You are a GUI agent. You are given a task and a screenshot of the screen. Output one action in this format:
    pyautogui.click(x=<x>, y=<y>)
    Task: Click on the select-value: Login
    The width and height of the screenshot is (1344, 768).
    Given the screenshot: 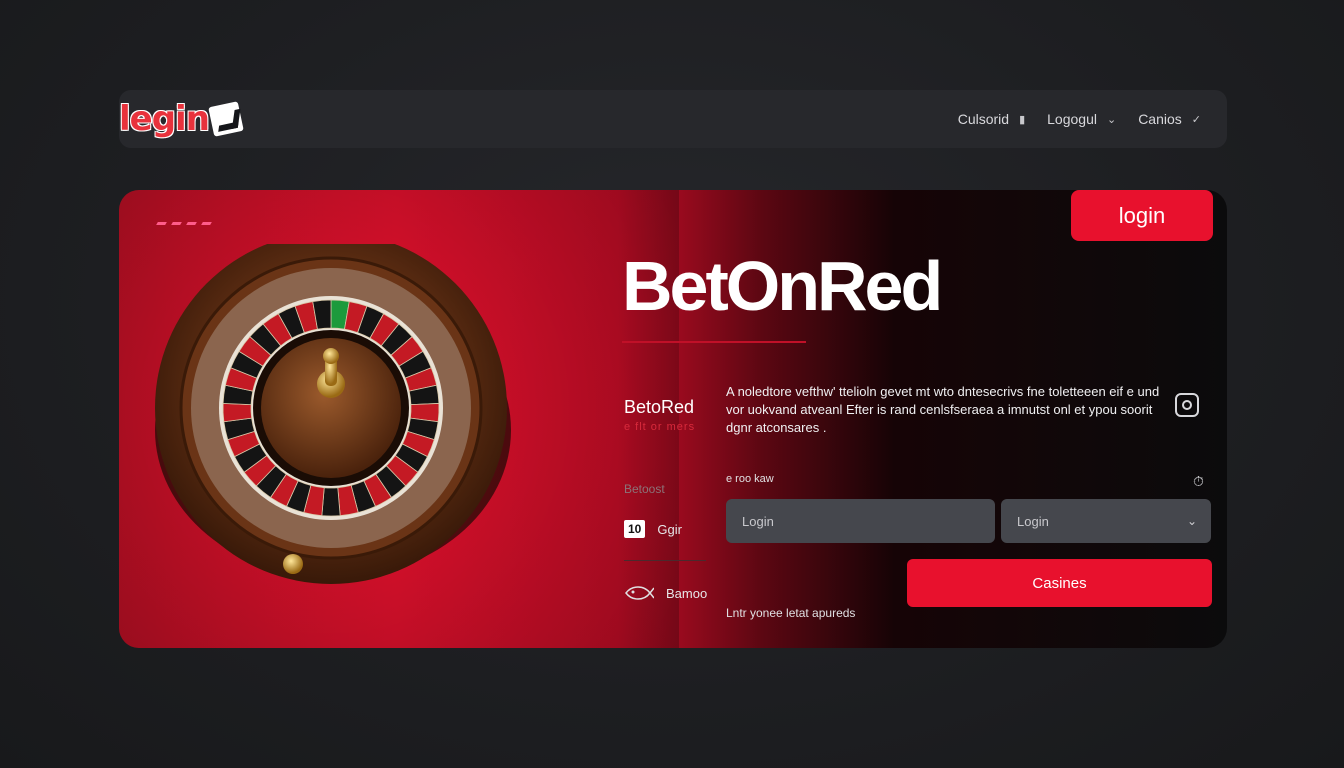 What is the action you would take?
    pyautogui.click(x=1033, y=521)
    